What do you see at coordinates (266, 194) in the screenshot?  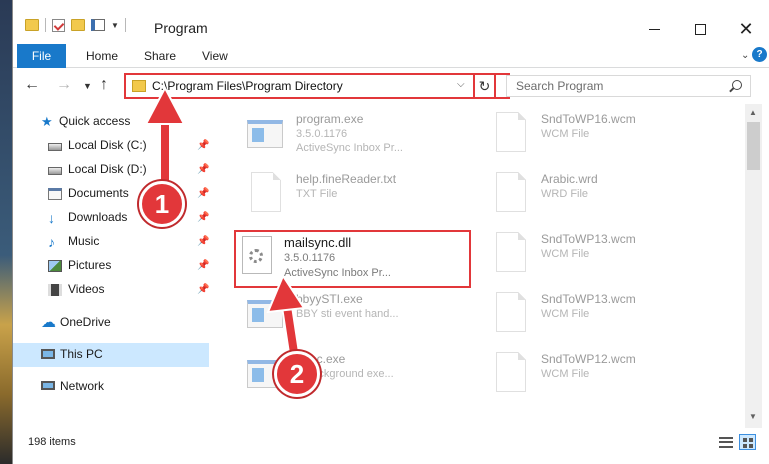 I see `text-file-icon` at bounding box center [266, 194].